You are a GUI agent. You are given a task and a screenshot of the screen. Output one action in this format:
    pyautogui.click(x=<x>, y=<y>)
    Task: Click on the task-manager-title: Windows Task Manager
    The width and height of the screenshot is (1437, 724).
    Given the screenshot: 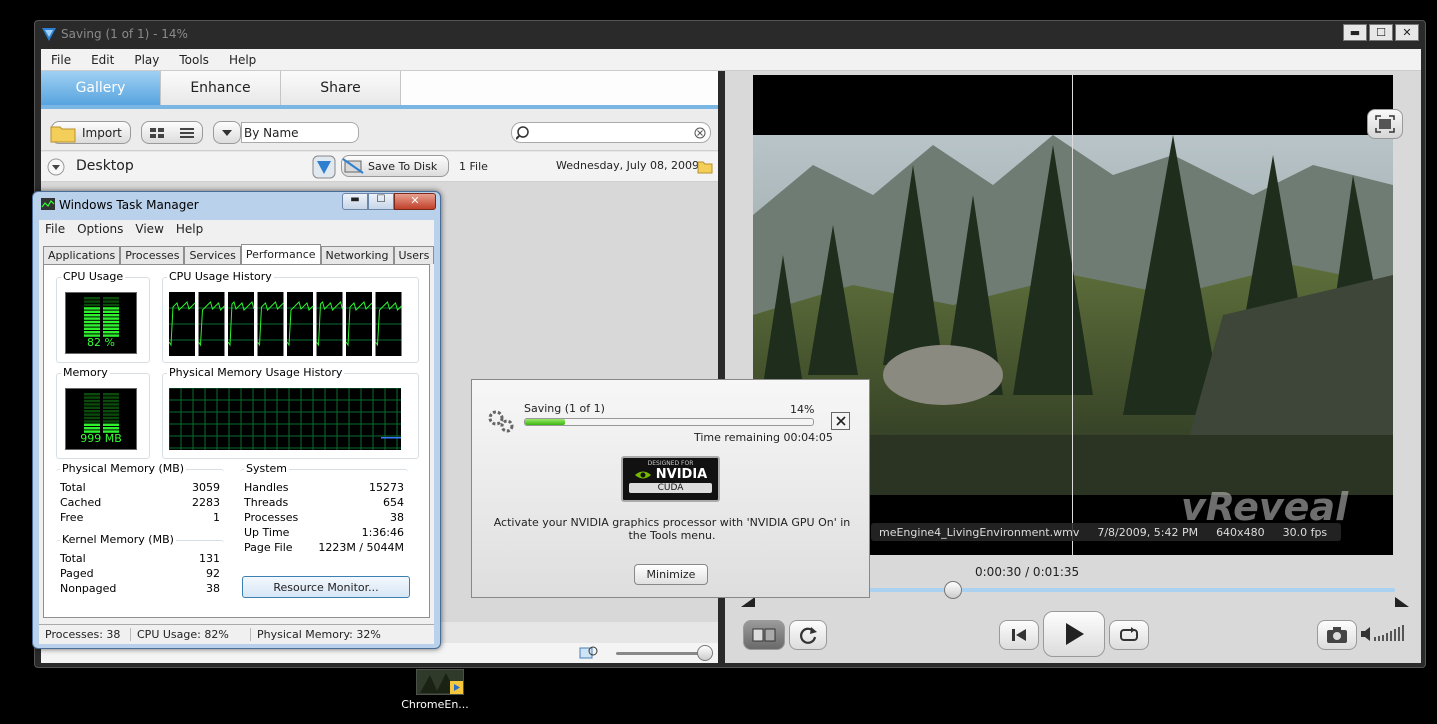 What is the action you would take?
    pyautogui.click(x=129, y=205)
    